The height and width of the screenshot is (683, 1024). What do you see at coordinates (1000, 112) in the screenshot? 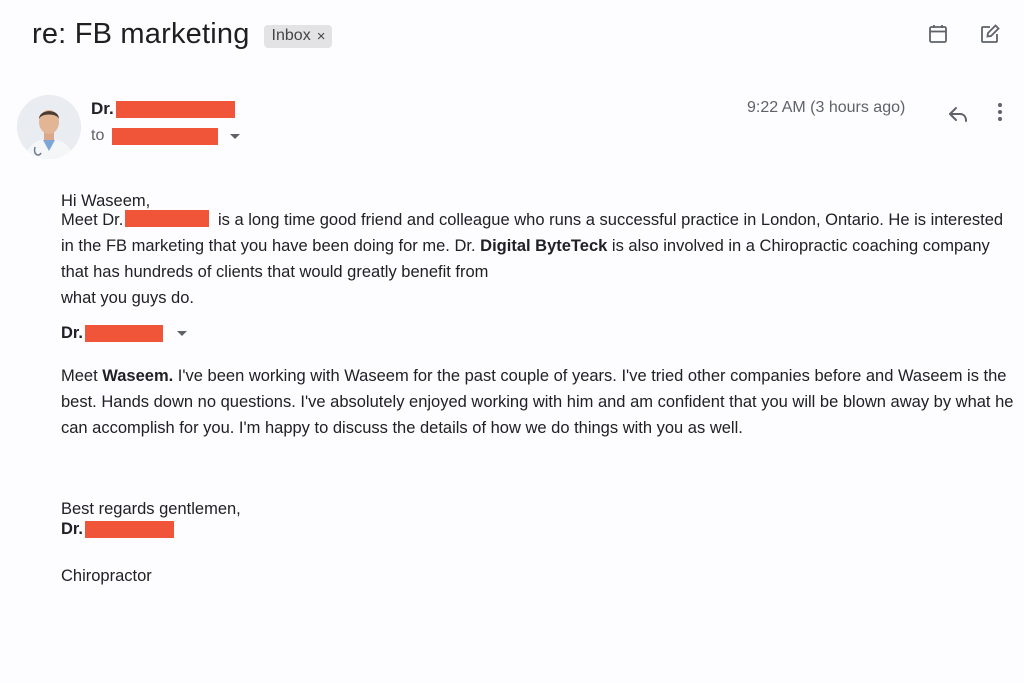
I see `more-vert-icon` at bounding box center [1000, 112].